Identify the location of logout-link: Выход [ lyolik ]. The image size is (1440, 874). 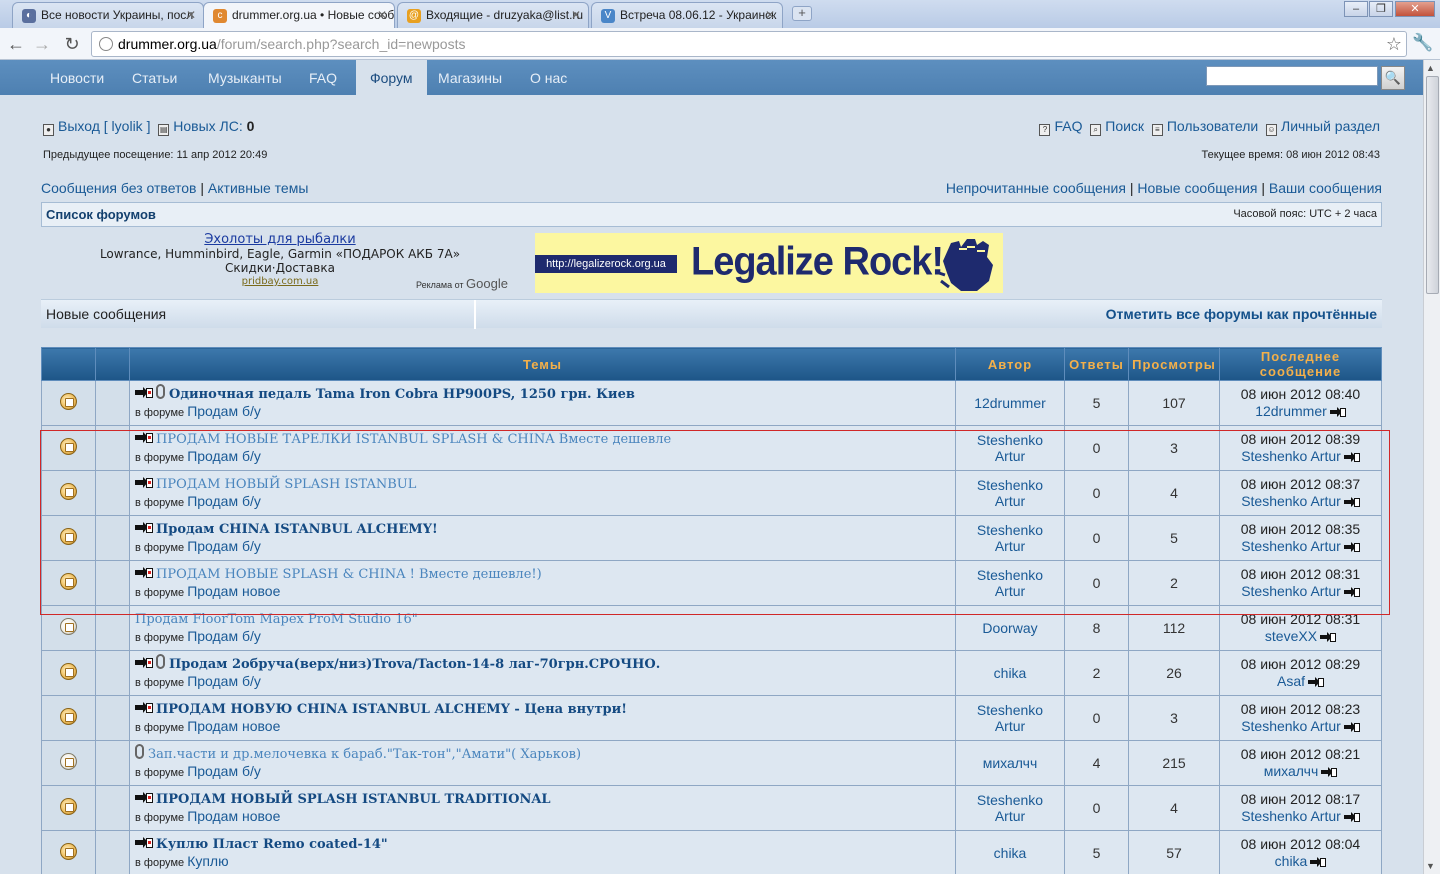
(104, 126).